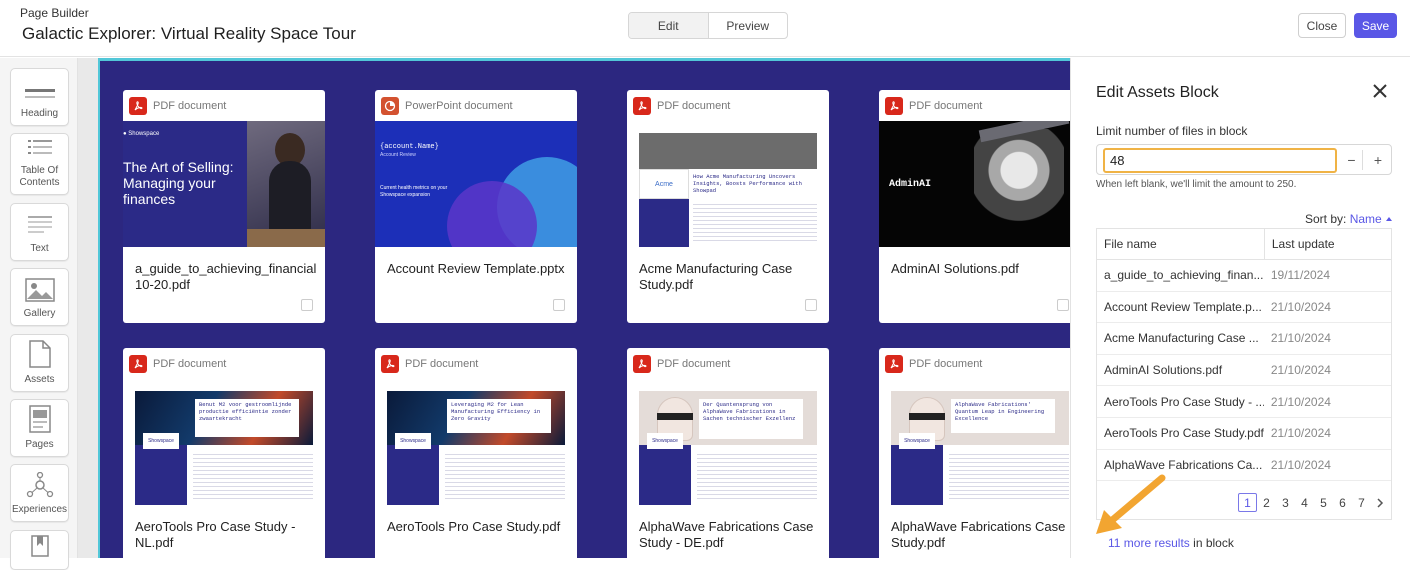 Image resolution: width=1410 pixels, height=570 pixels. What do you see at coordinates (1349, 219) in the screenshot?
I see `sort-control: Sort by: Name` at bounding box center [1349, 219].